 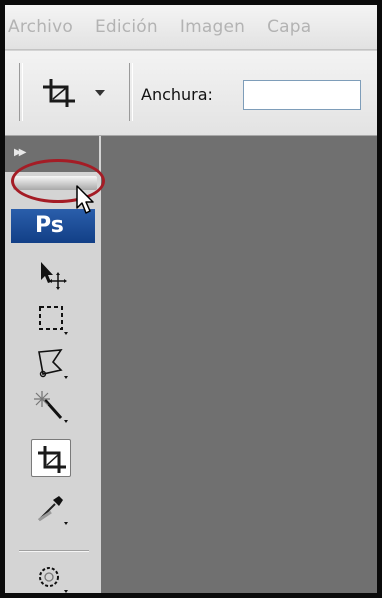 What do you see at coordinates (177, 94) in the screenshot?
I see `width-label: Anchura:` at bounding box center [177, 94].